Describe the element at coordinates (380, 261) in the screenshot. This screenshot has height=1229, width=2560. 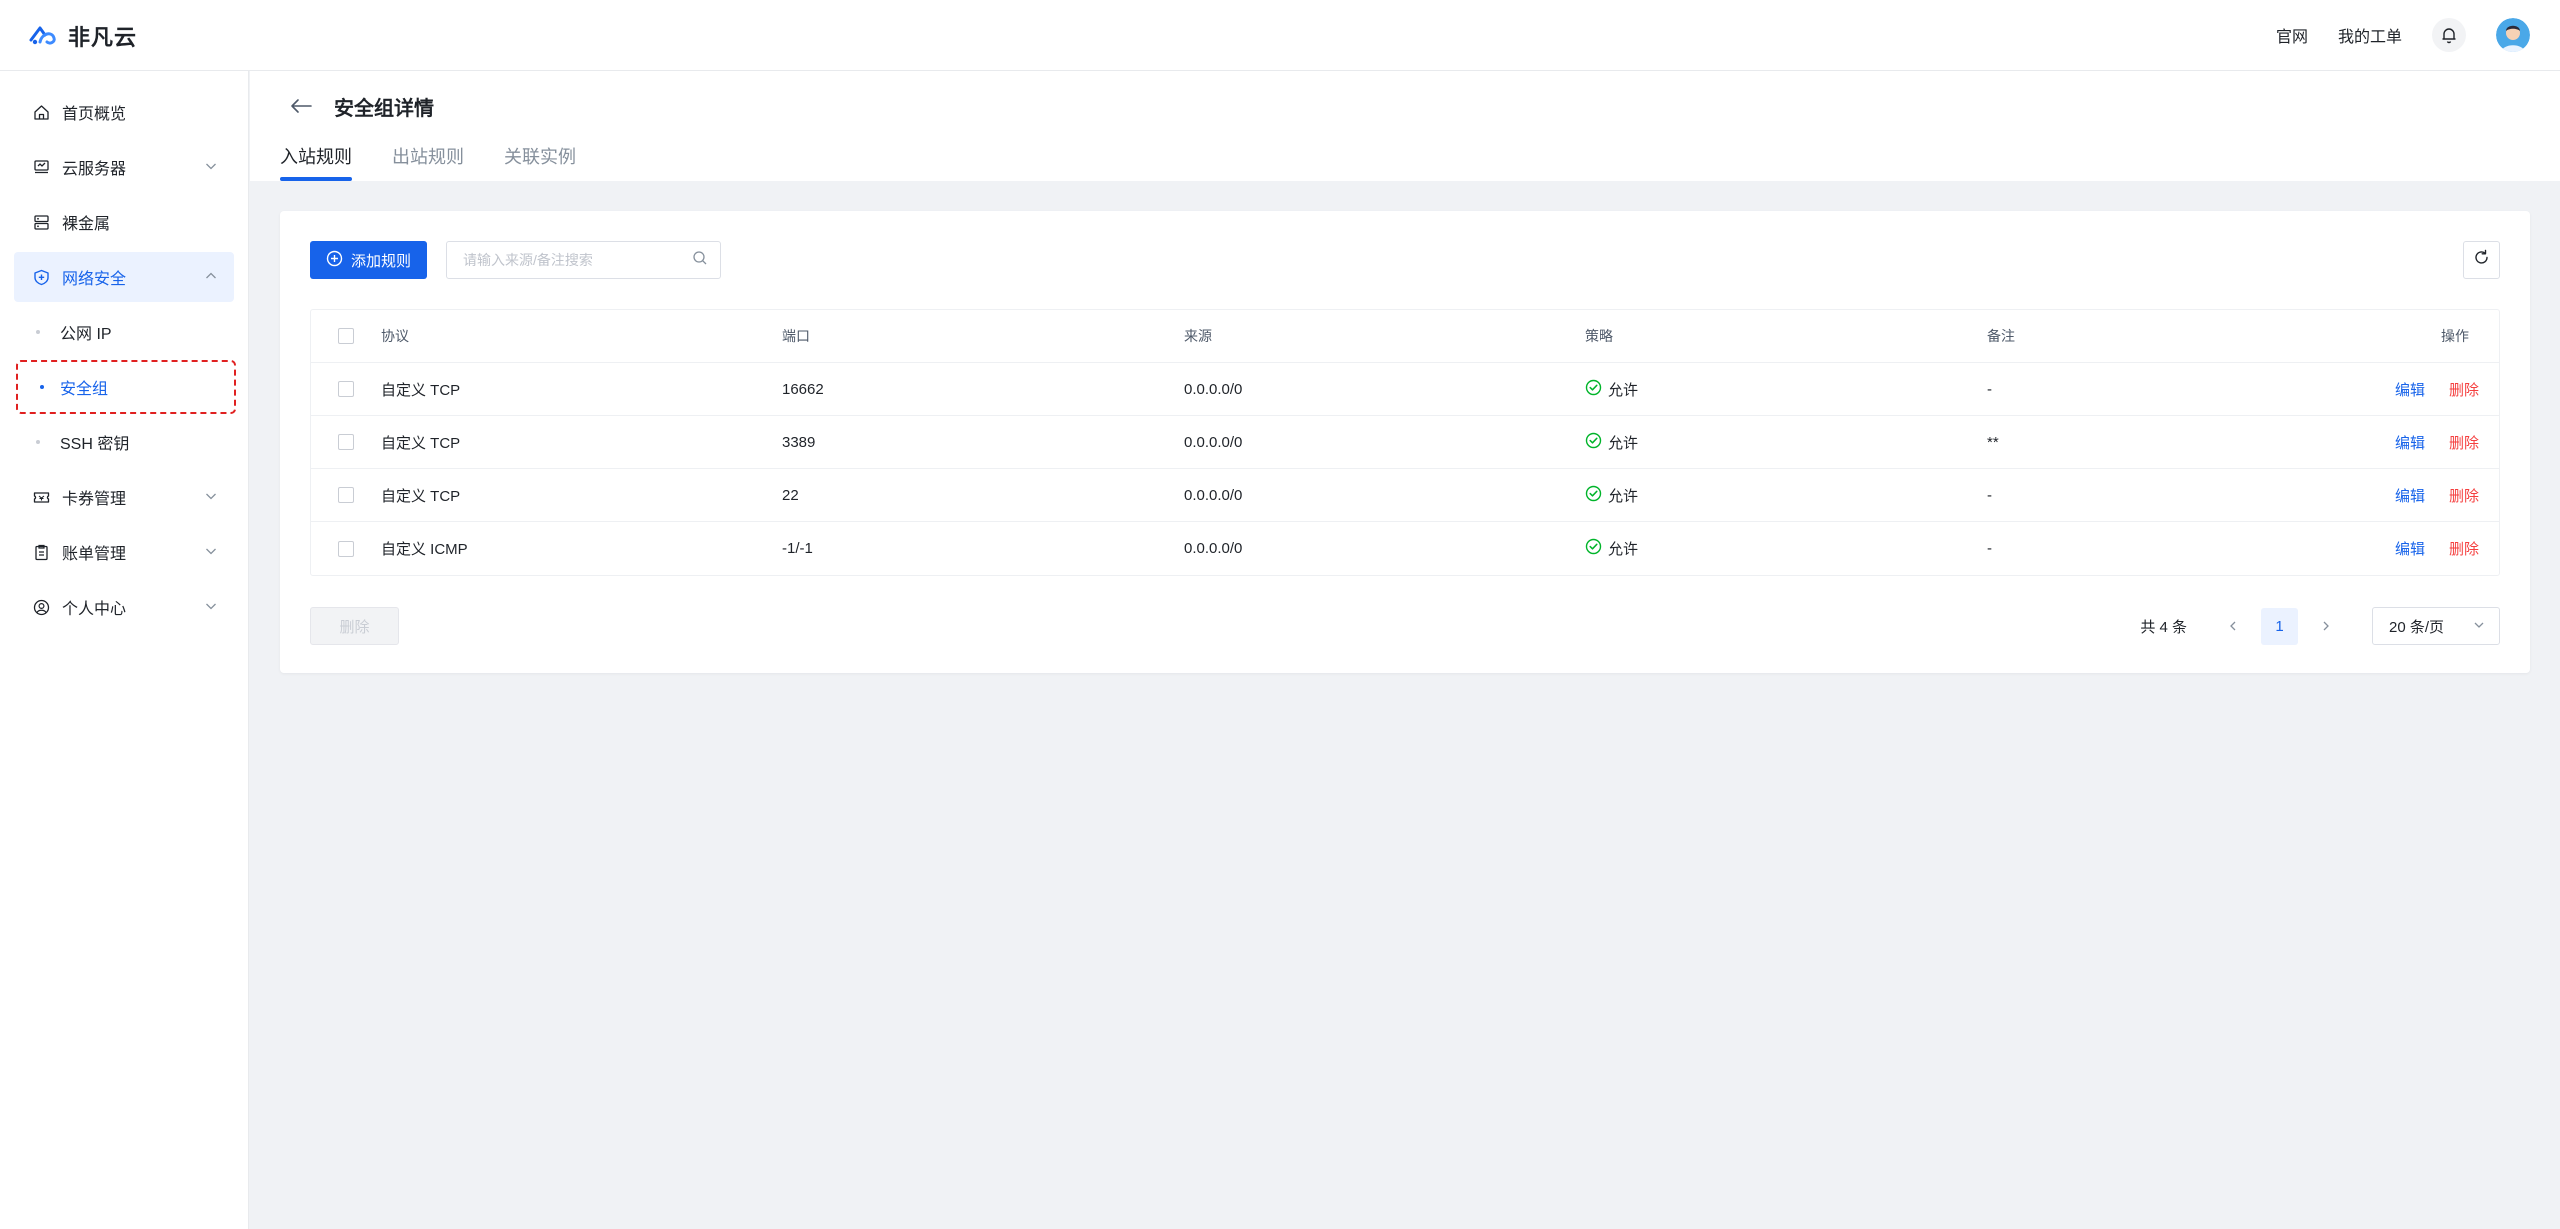
I see `add-rule-label: 添加规则` at that location.